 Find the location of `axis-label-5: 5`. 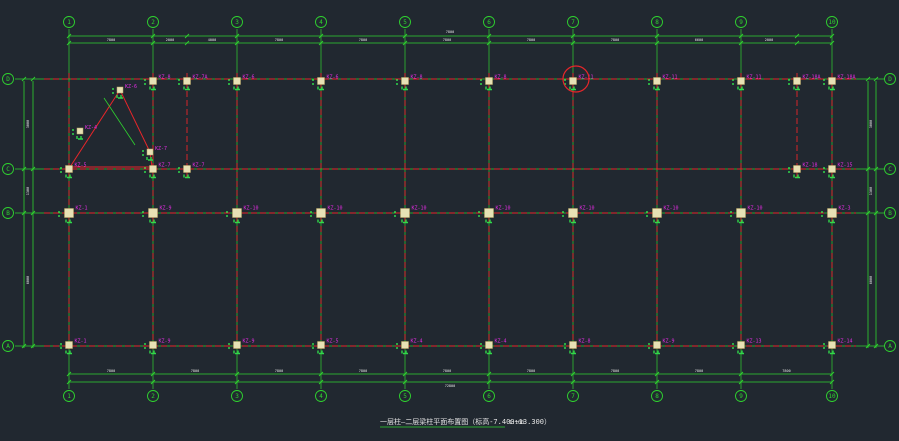

axis-label-5: 5 is located at coordinates (405, 396).